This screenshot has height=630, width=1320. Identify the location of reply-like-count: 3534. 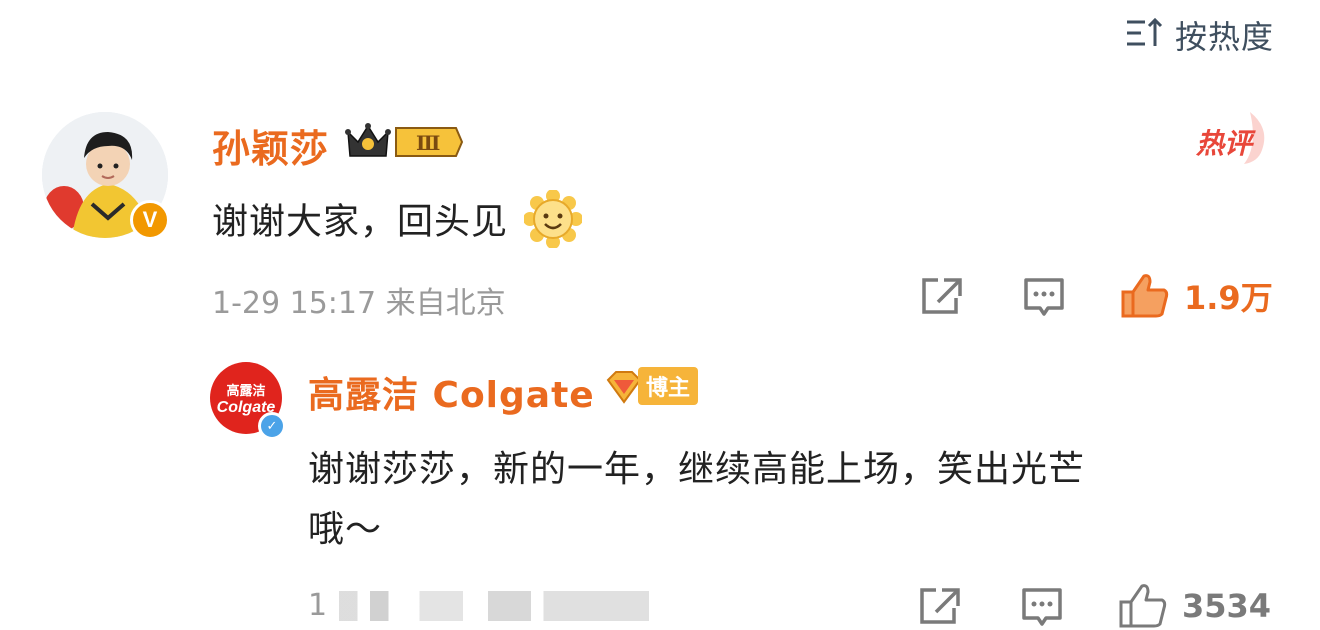
(1227, 606).